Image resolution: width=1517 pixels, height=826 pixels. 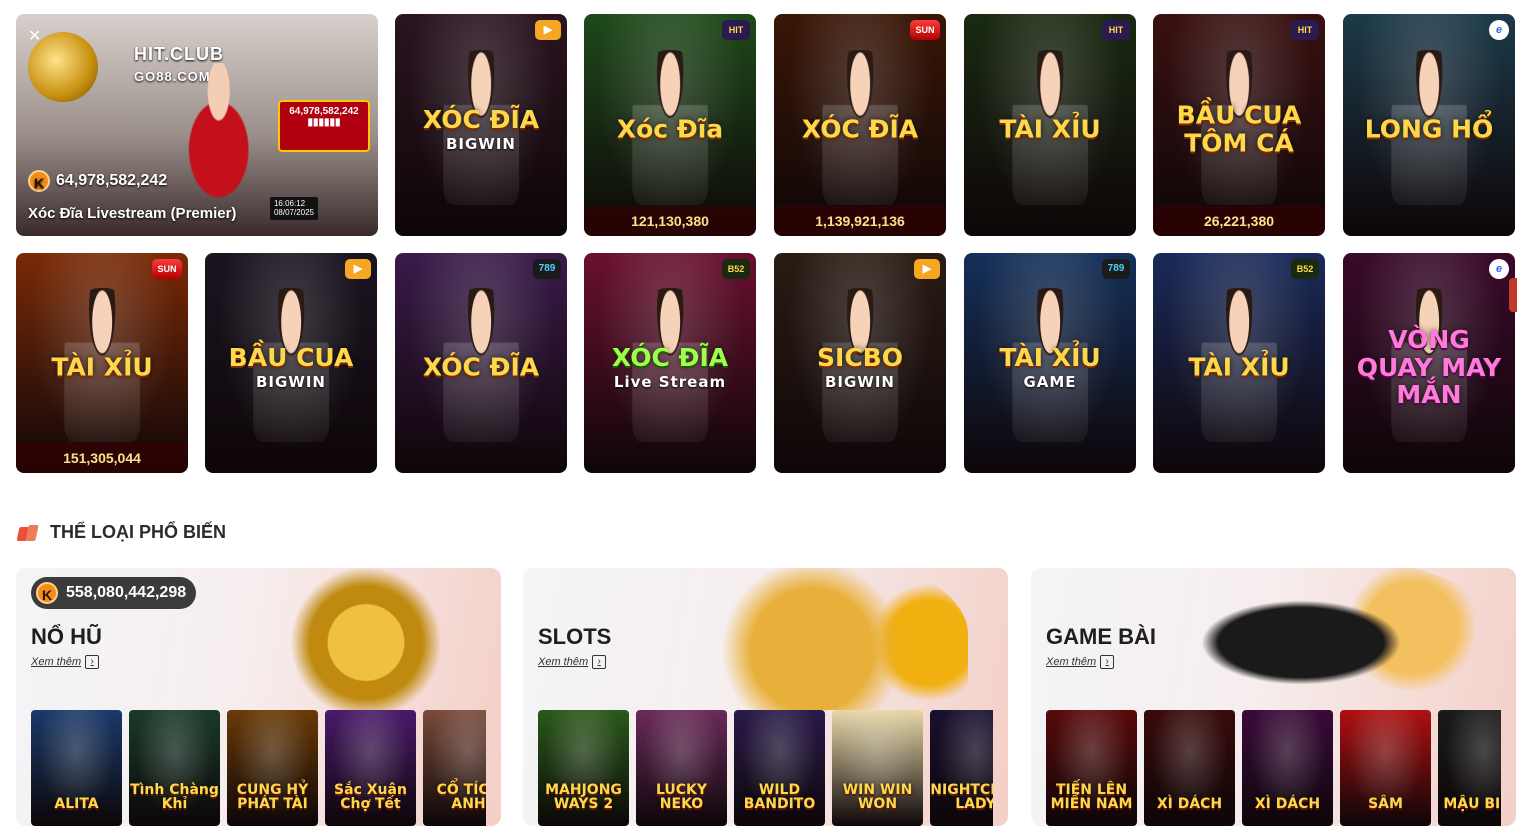 I want to click on game-thumbnail-title: XÌ DÁCH, so click(x=1189, y=804).